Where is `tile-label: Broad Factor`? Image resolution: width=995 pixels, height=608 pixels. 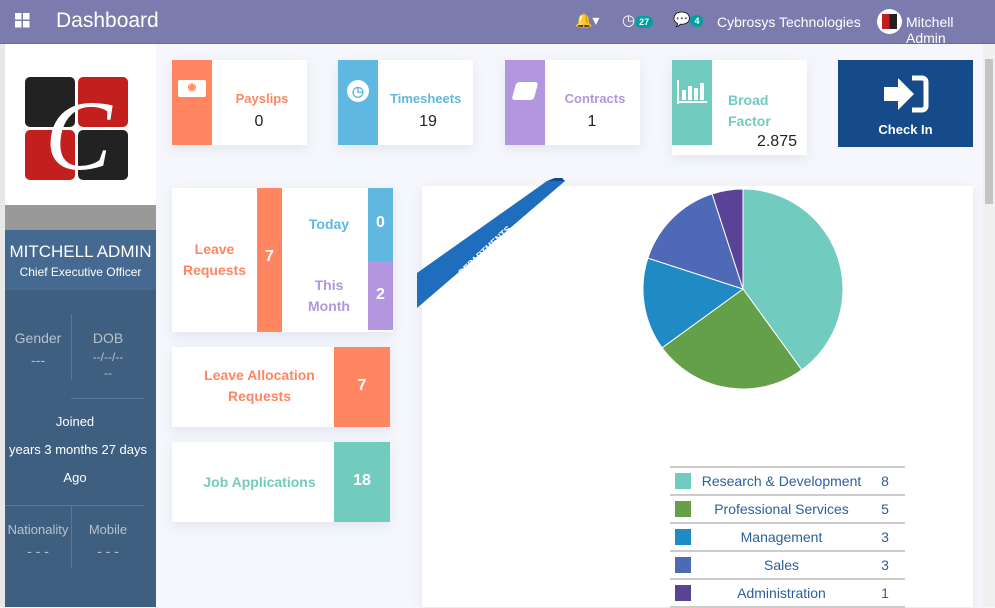
tile-label: Broad Factor is located at coordinates (749, 110).